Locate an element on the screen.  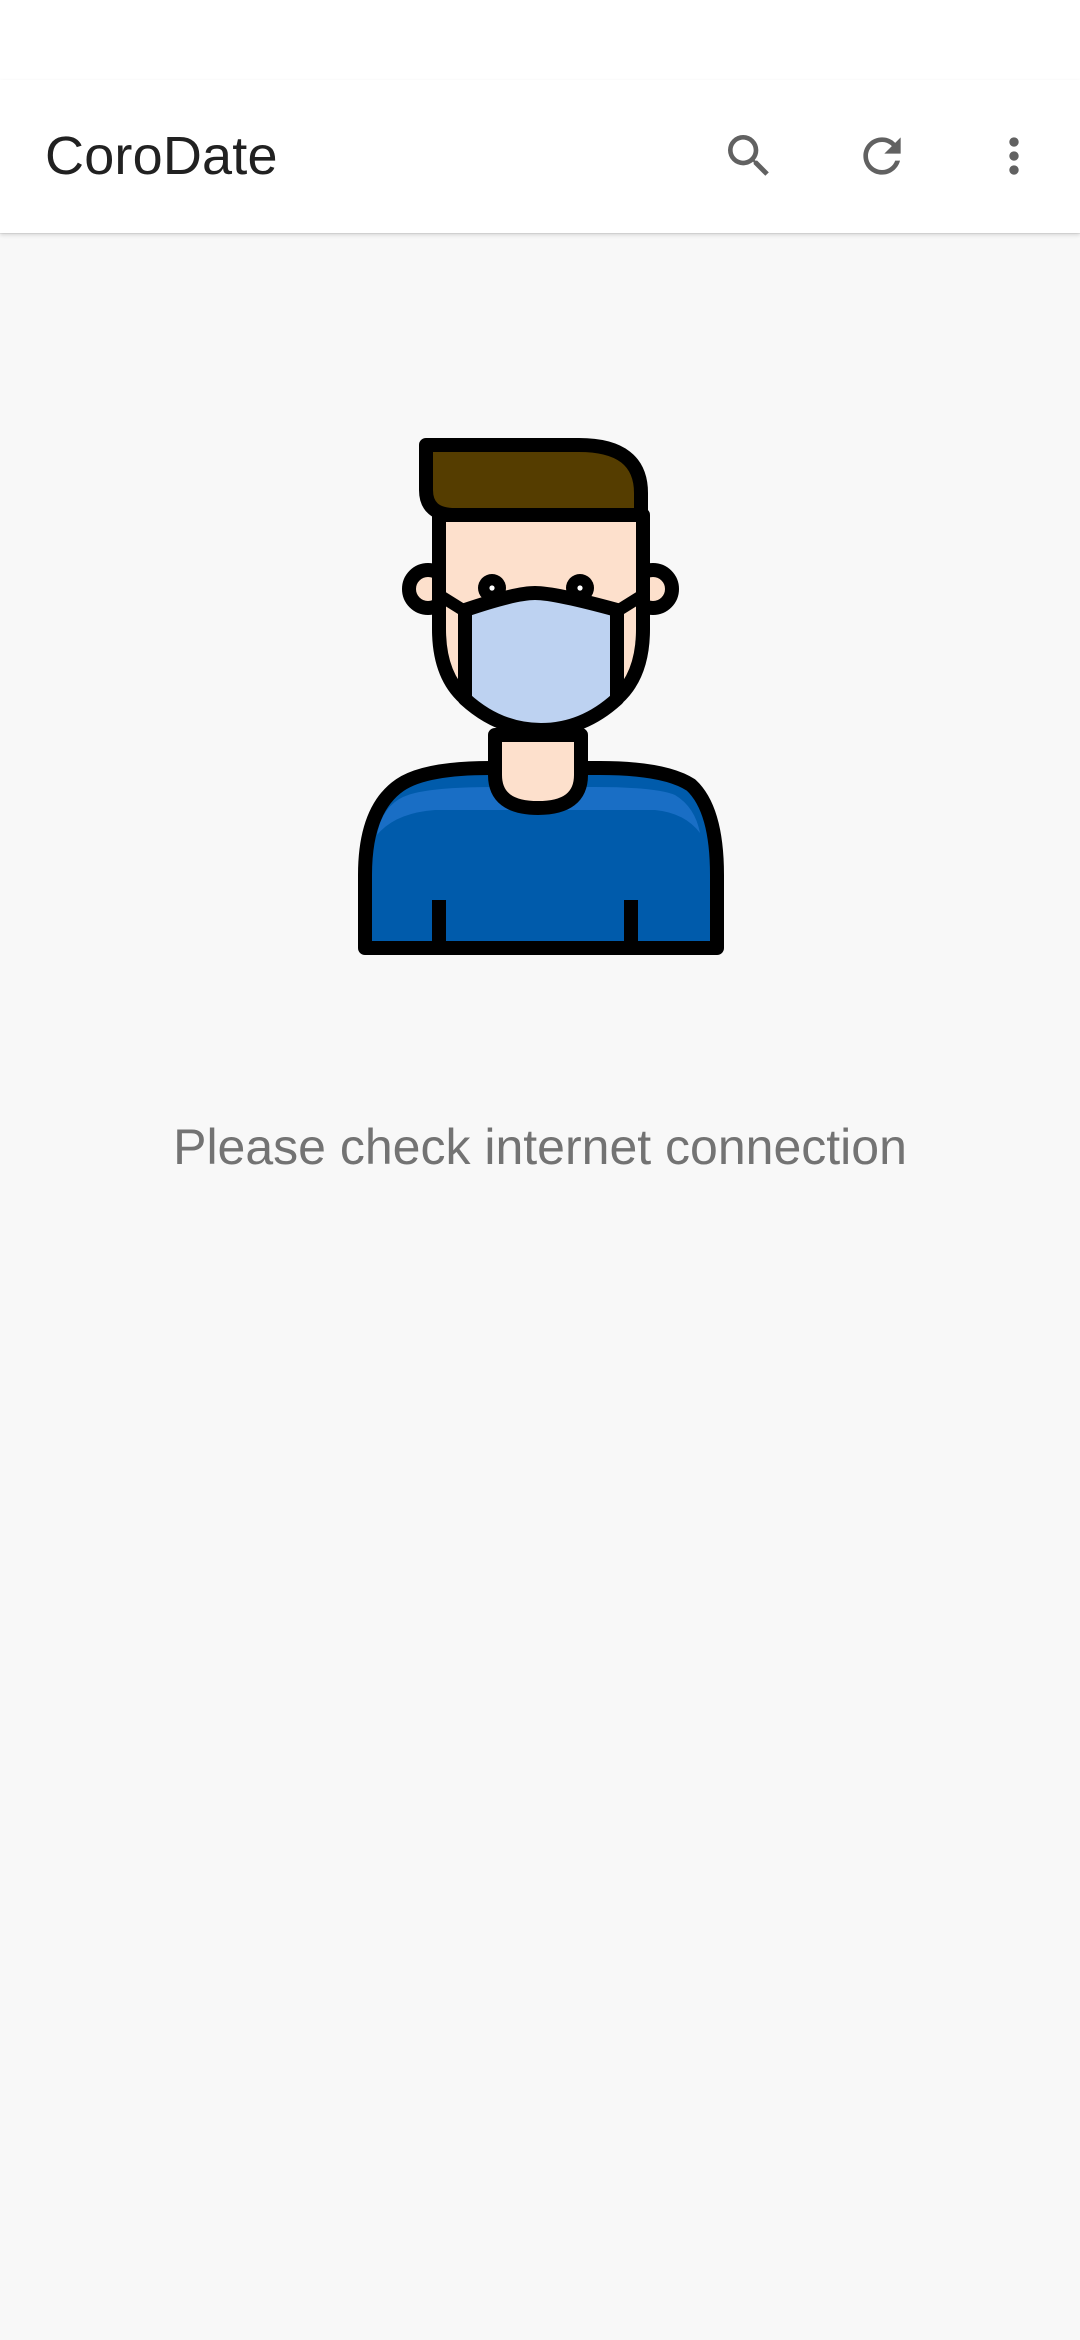
more-vert-icon is located at coordinates (1014, 156).